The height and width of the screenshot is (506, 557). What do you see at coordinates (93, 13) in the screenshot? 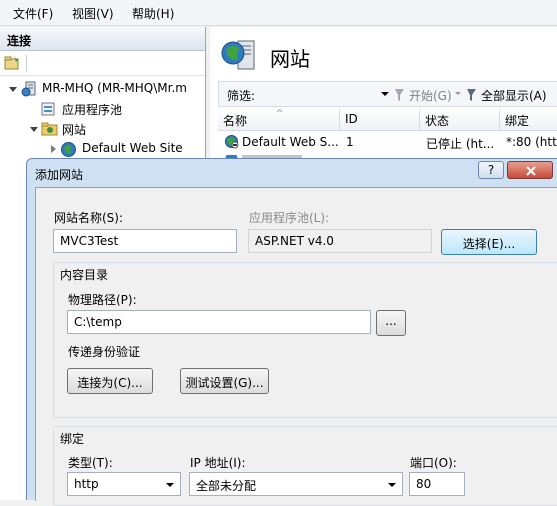
I see `menu-view: 视图(V)` at bounding box center [93, 13].